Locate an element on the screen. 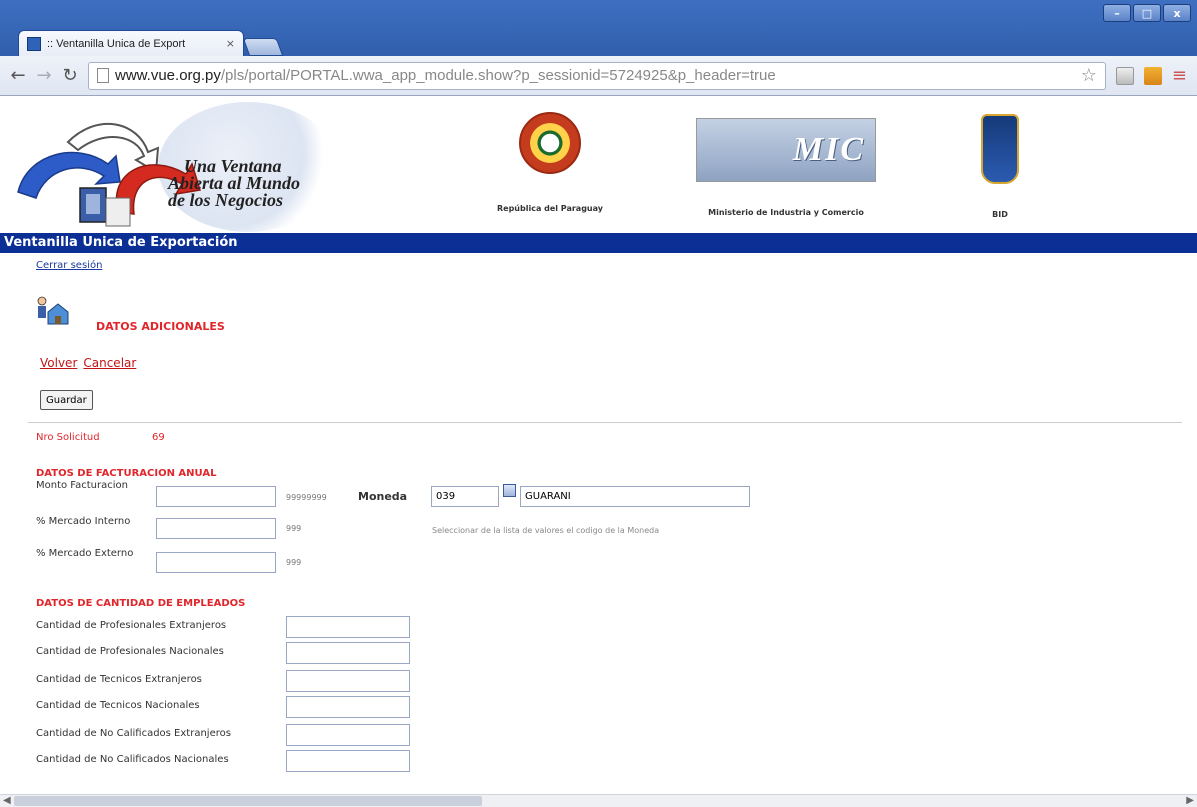 This screenshot has width=1197, height=807. tab-title: :: Ventanilla Unica de Export is located at coordinates (116, 43).